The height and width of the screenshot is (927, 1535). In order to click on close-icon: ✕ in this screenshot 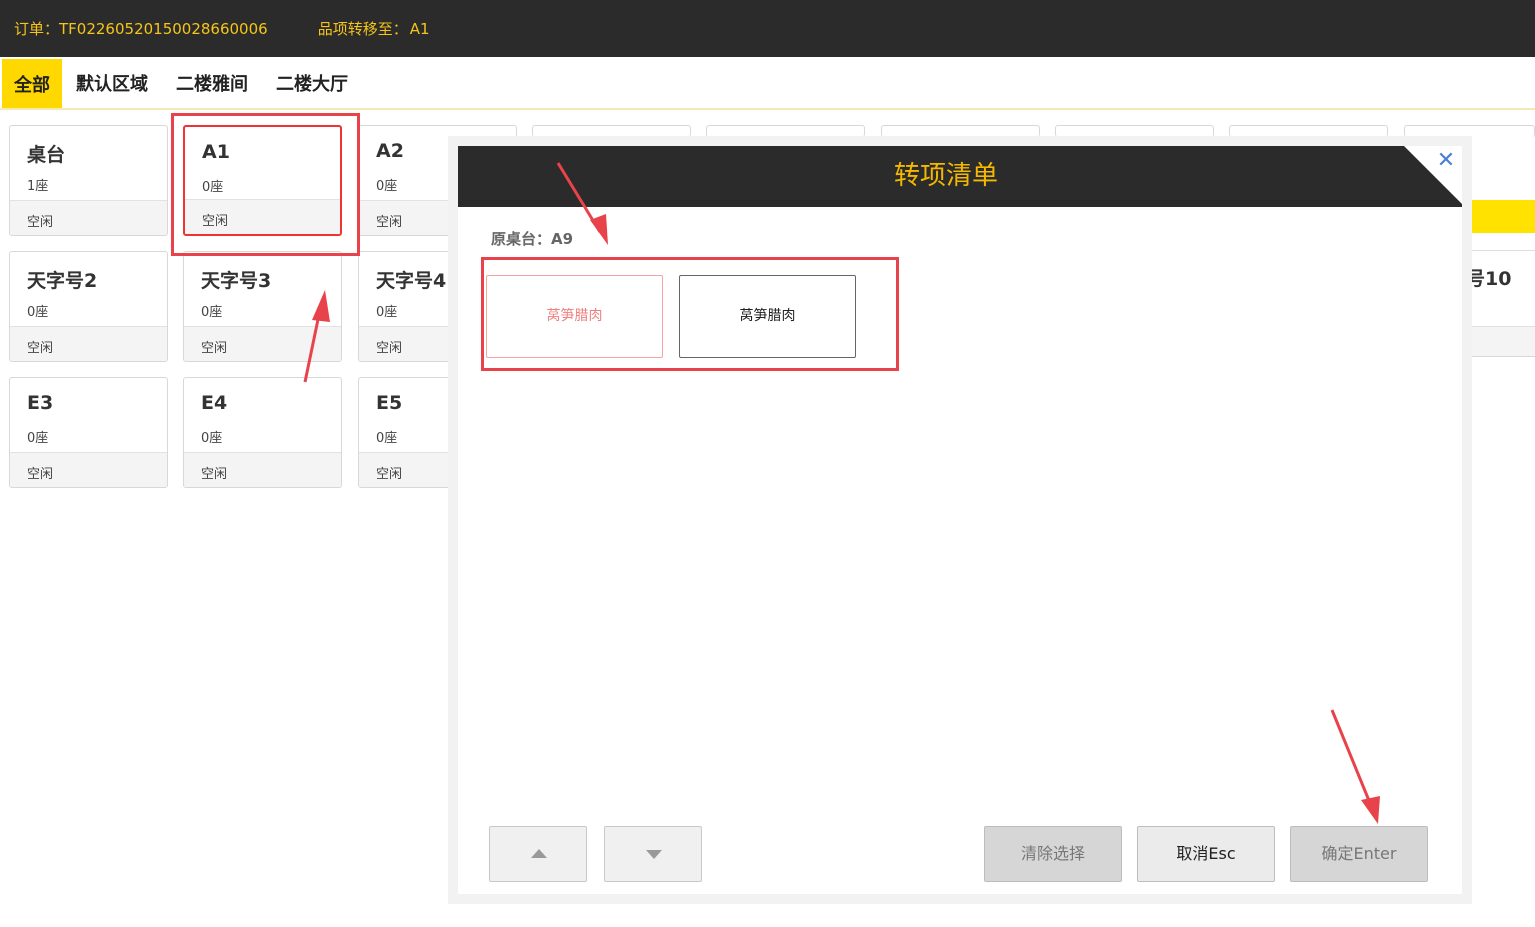, I will do `click(1446, 162)`.